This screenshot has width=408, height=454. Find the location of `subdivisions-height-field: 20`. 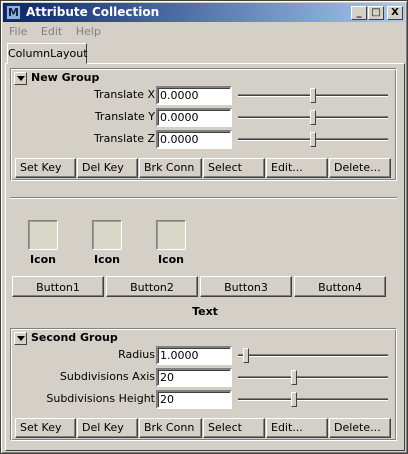

subdivisions-height-field: 20 is located at coordinates (194, 399).